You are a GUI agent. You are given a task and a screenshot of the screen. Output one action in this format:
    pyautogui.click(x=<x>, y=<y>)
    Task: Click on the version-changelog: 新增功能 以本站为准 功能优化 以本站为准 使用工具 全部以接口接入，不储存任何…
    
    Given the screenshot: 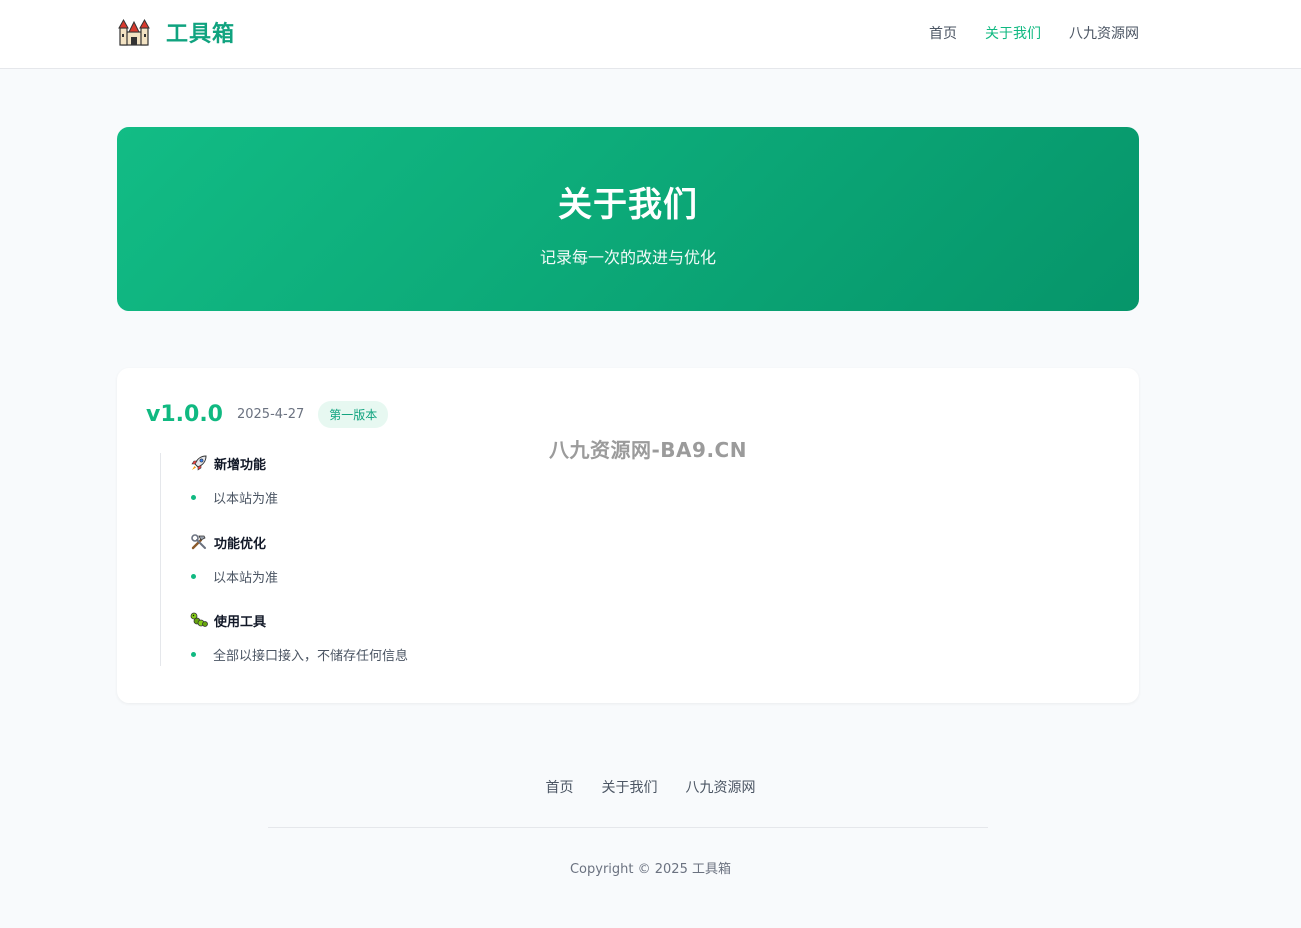 What is the action you would take?
    pyautogui.click(x=510, y=559)
    